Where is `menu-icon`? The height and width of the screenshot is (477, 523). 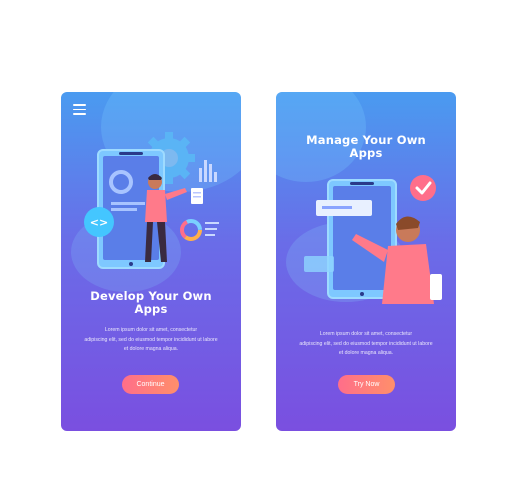
menu-icon is located at coordinates (79, 109).